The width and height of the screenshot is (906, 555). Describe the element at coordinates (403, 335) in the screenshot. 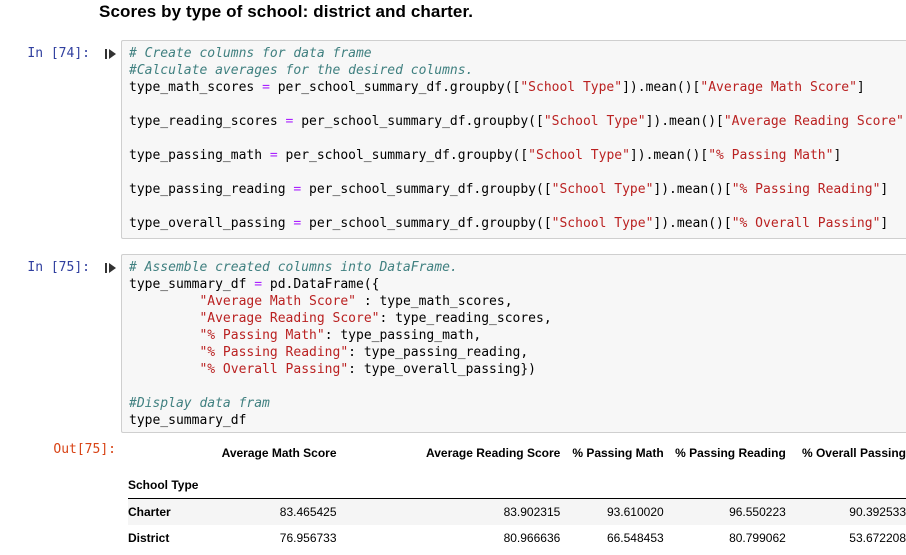

I see `code-text: : type_passing_math,` at that location.